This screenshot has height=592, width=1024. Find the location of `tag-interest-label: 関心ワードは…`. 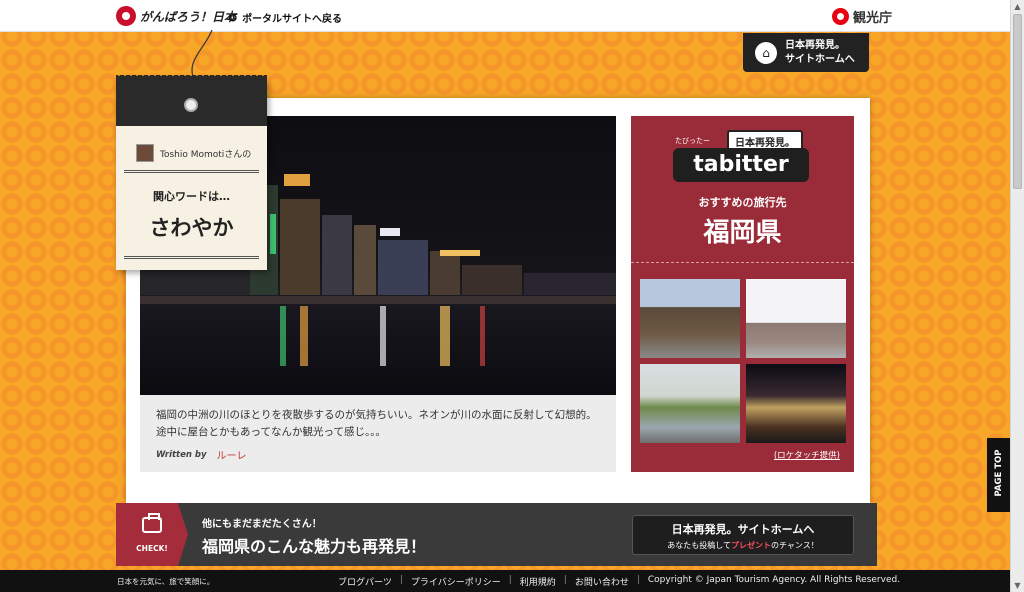

tag-interest-label: 関心ワードは… is located at coordinates (191, 196).